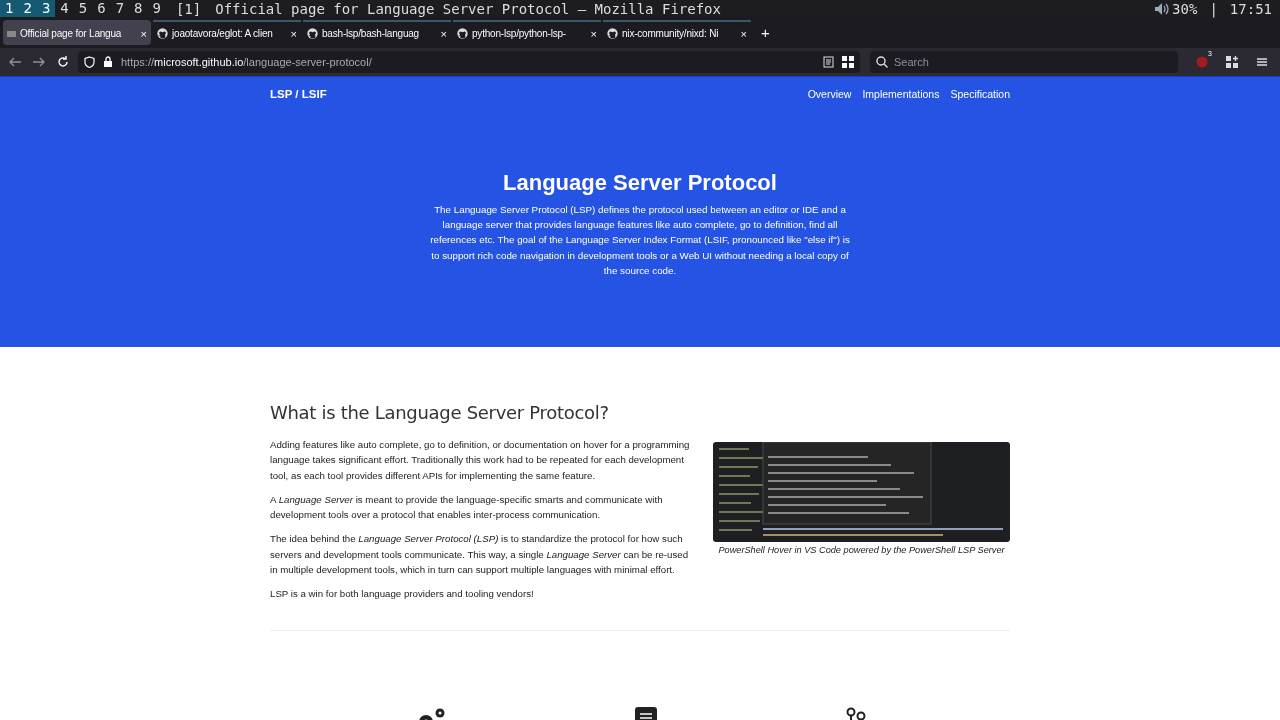 This screenshot has height=720, width=1280. I want to click on browser-tab: joaotavora/eglot: A clien ×, so click(227, 32).